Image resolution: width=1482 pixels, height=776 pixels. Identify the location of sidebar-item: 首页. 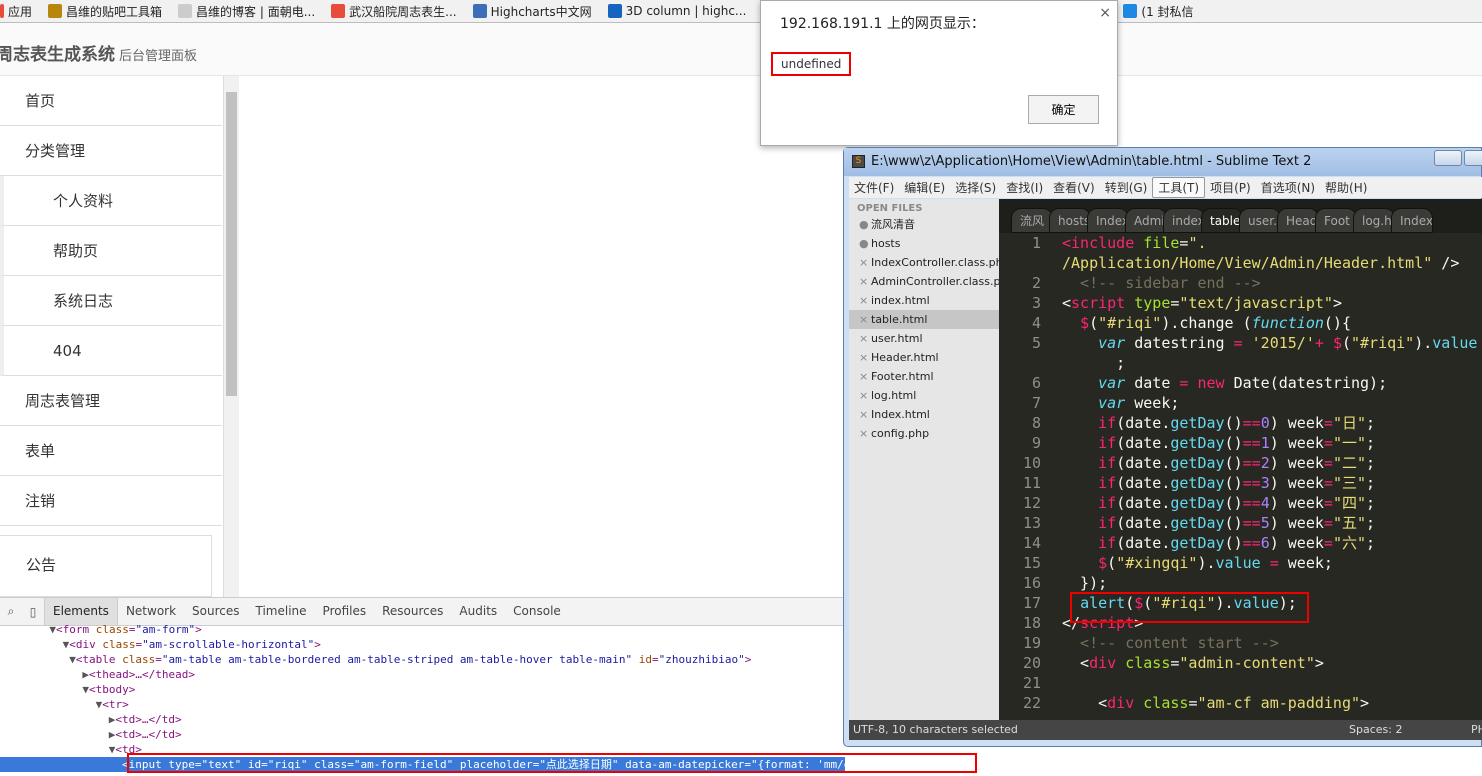
(111, 101).